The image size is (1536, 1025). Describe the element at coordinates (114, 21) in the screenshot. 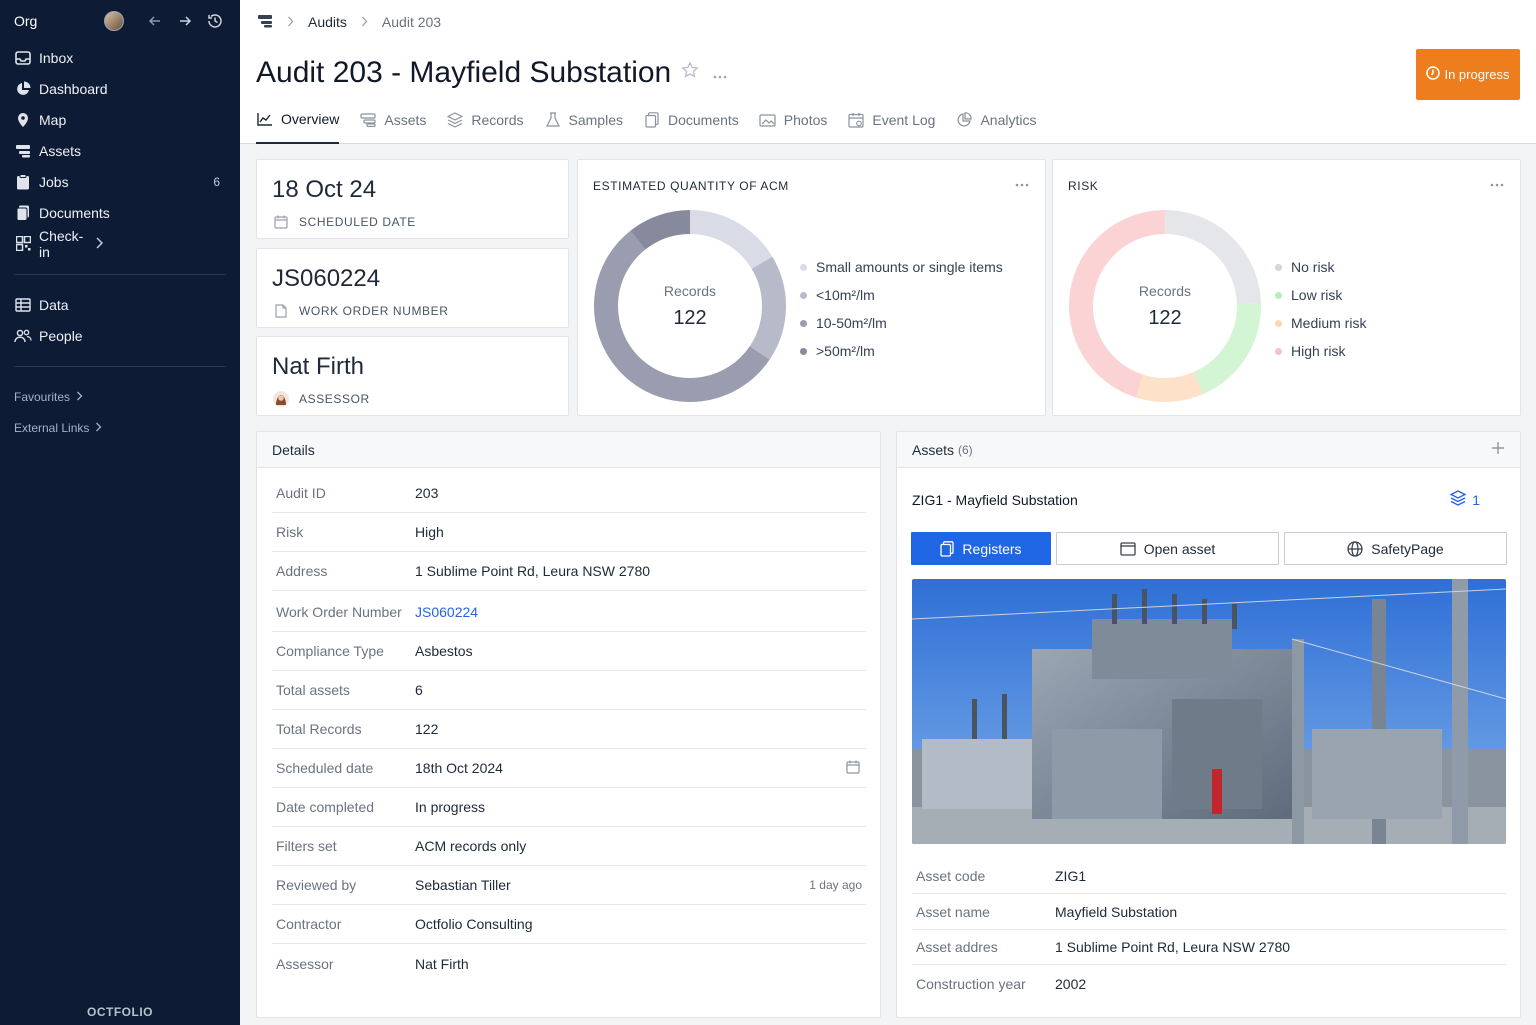

I see `avatar` at that location.